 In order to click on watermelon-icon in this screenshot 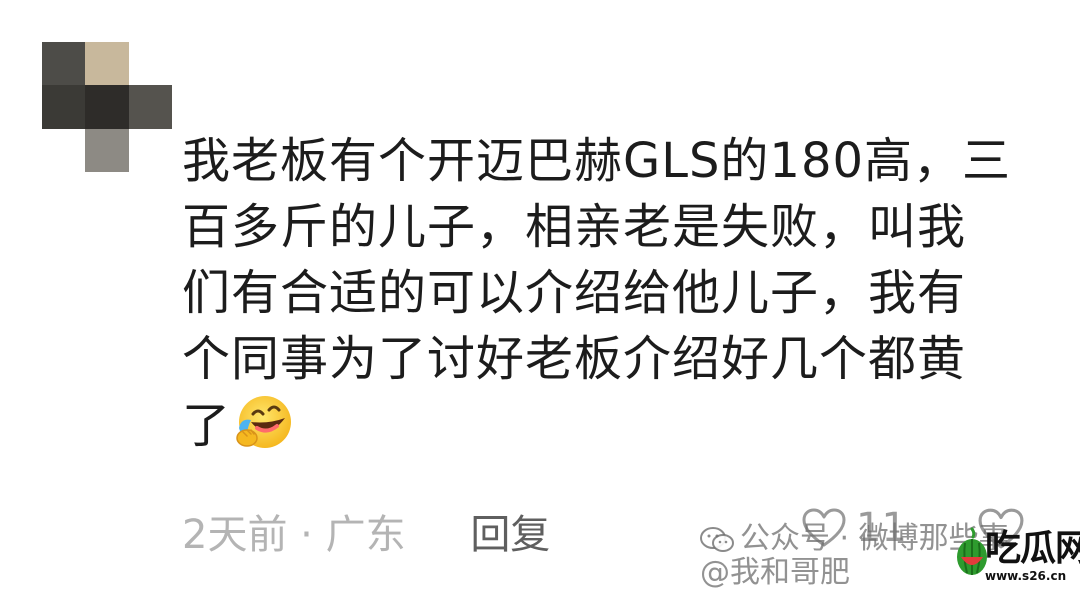, I will do `click(972, 551)`.